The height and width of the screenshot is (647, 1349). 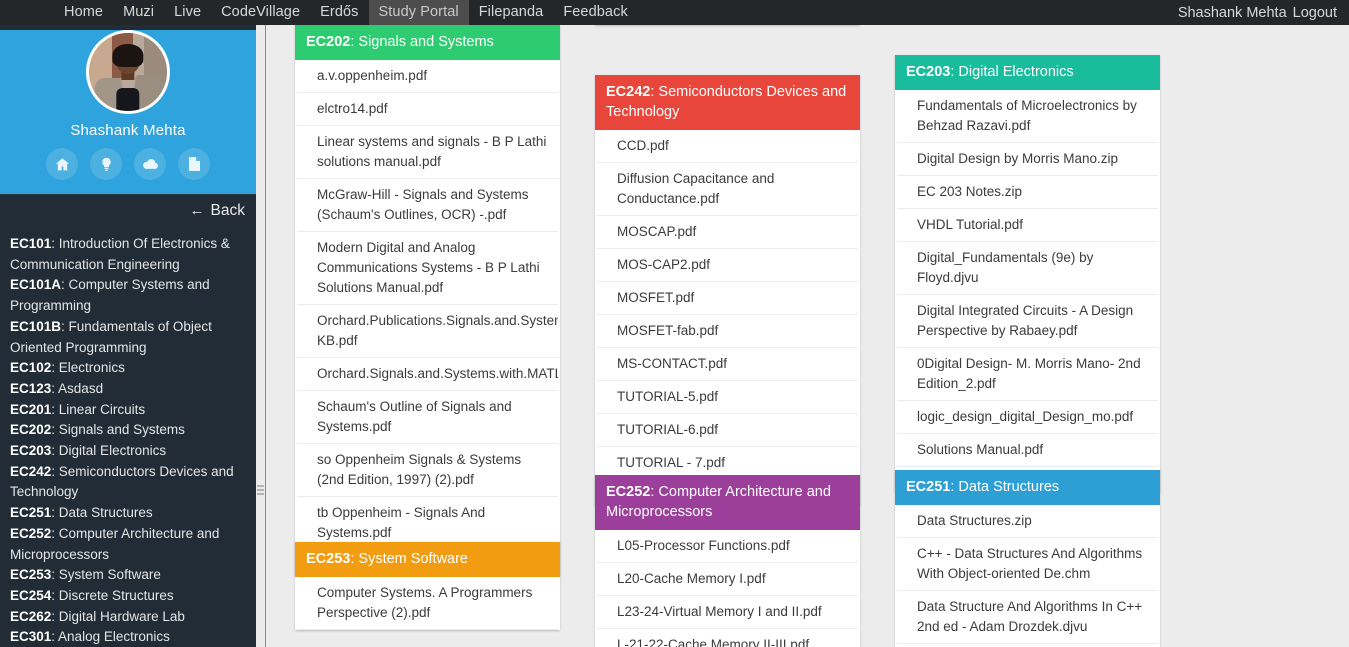 I want to click on sidebar-course-ec203: EC203: Digital Electronics, so click(x=128, y=451).